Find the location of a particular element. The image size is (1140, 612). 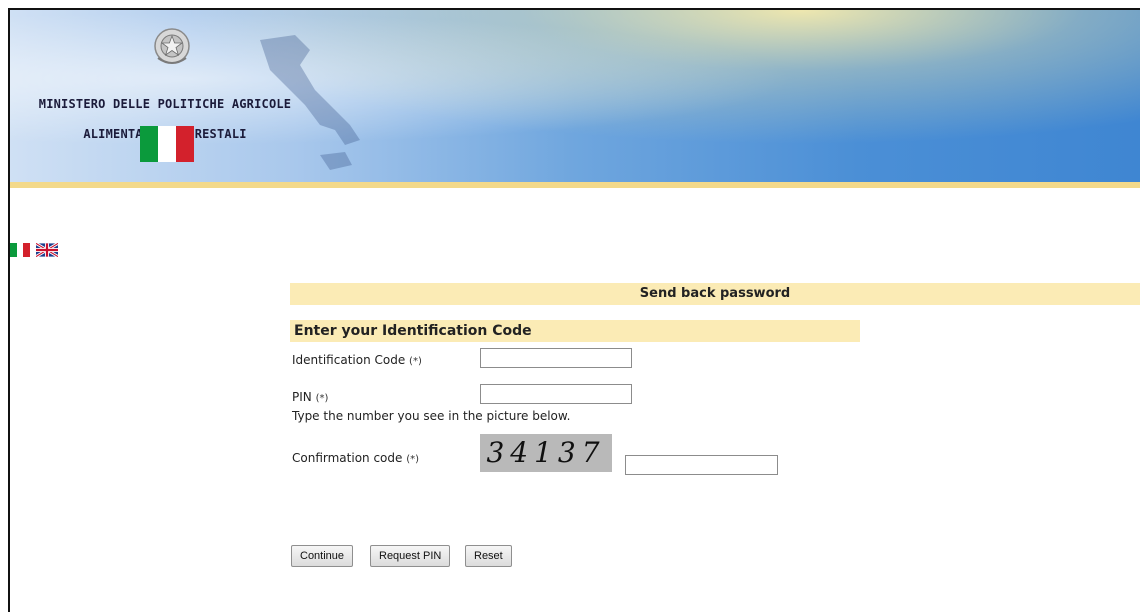

language-switcher is located at coordinates (34, 250).